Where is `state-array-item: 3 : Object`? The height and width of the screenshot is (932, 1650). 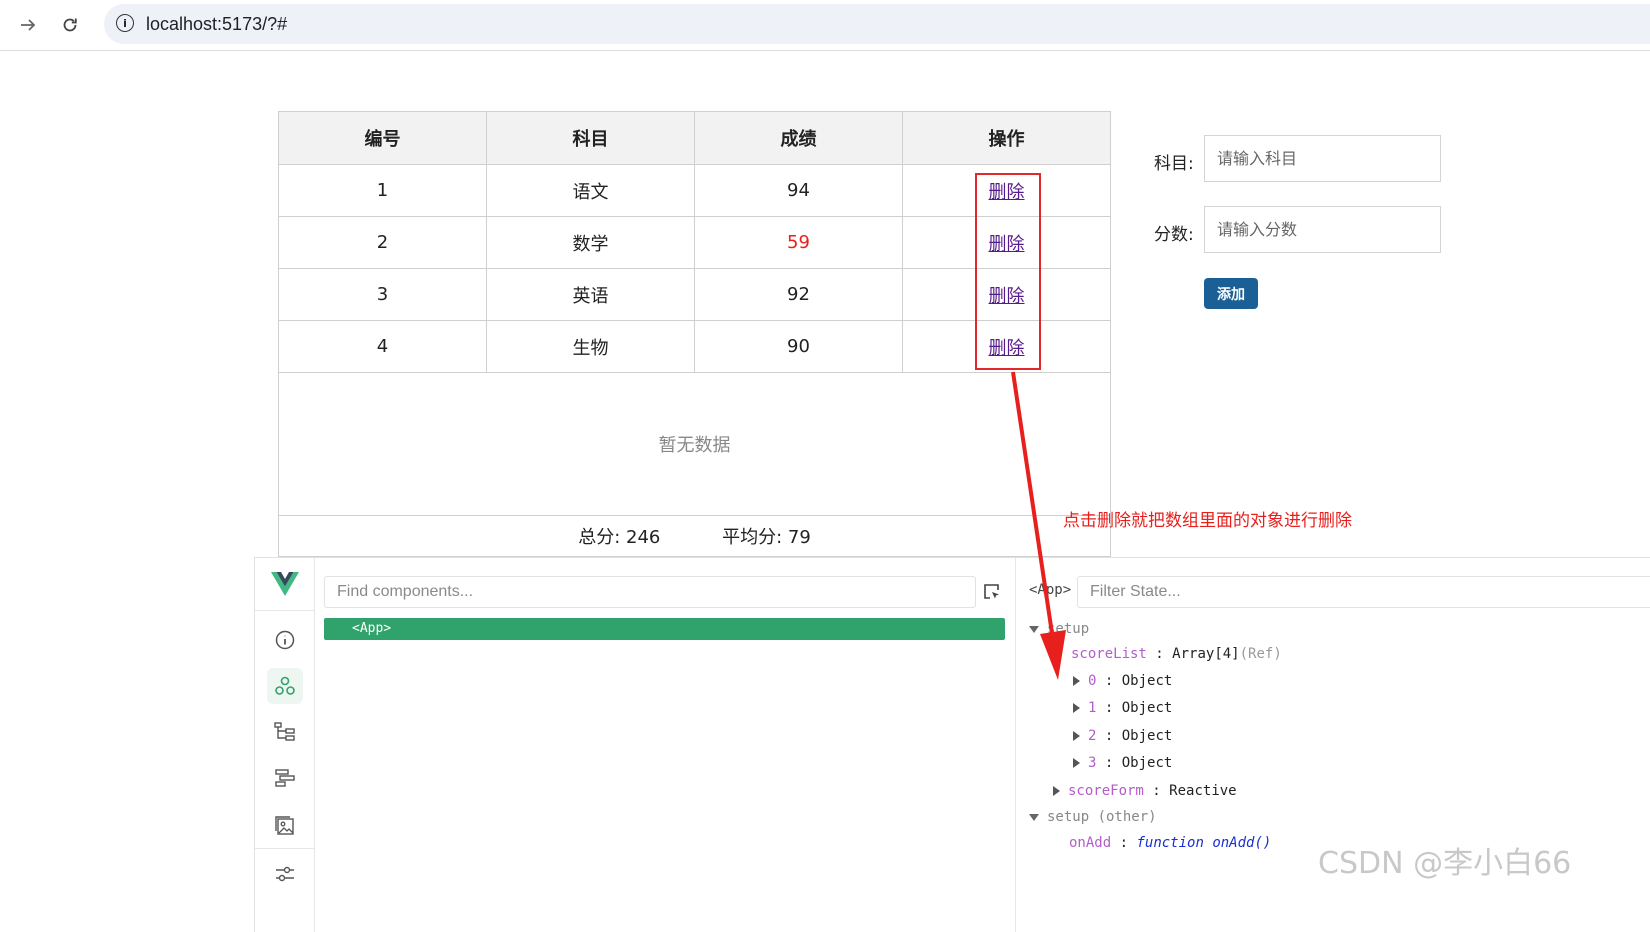
state-array-item: 3 : Object is located at coordinates (1122, 763).